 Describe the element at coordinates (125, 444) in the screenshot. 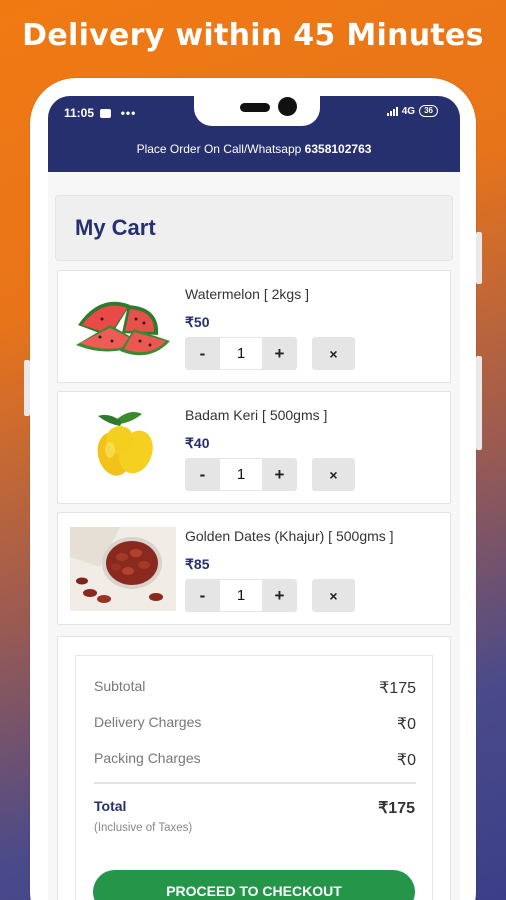

I see `mango-image` at that location.